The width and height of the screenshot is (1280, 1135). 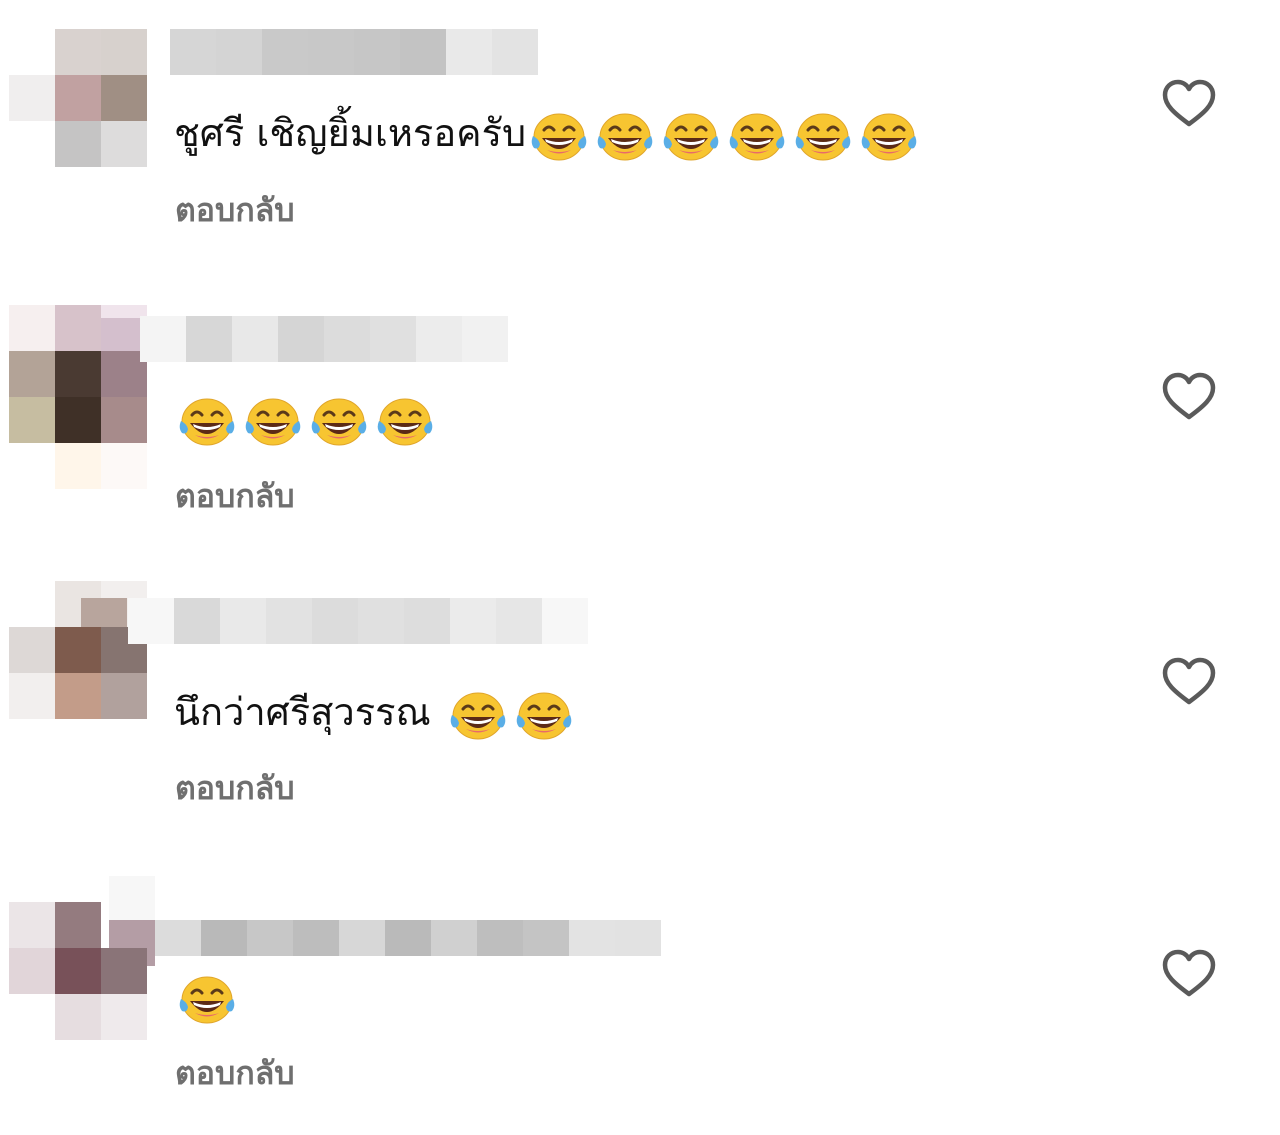 I want to click on comment-text, so click(x=205, y=997).